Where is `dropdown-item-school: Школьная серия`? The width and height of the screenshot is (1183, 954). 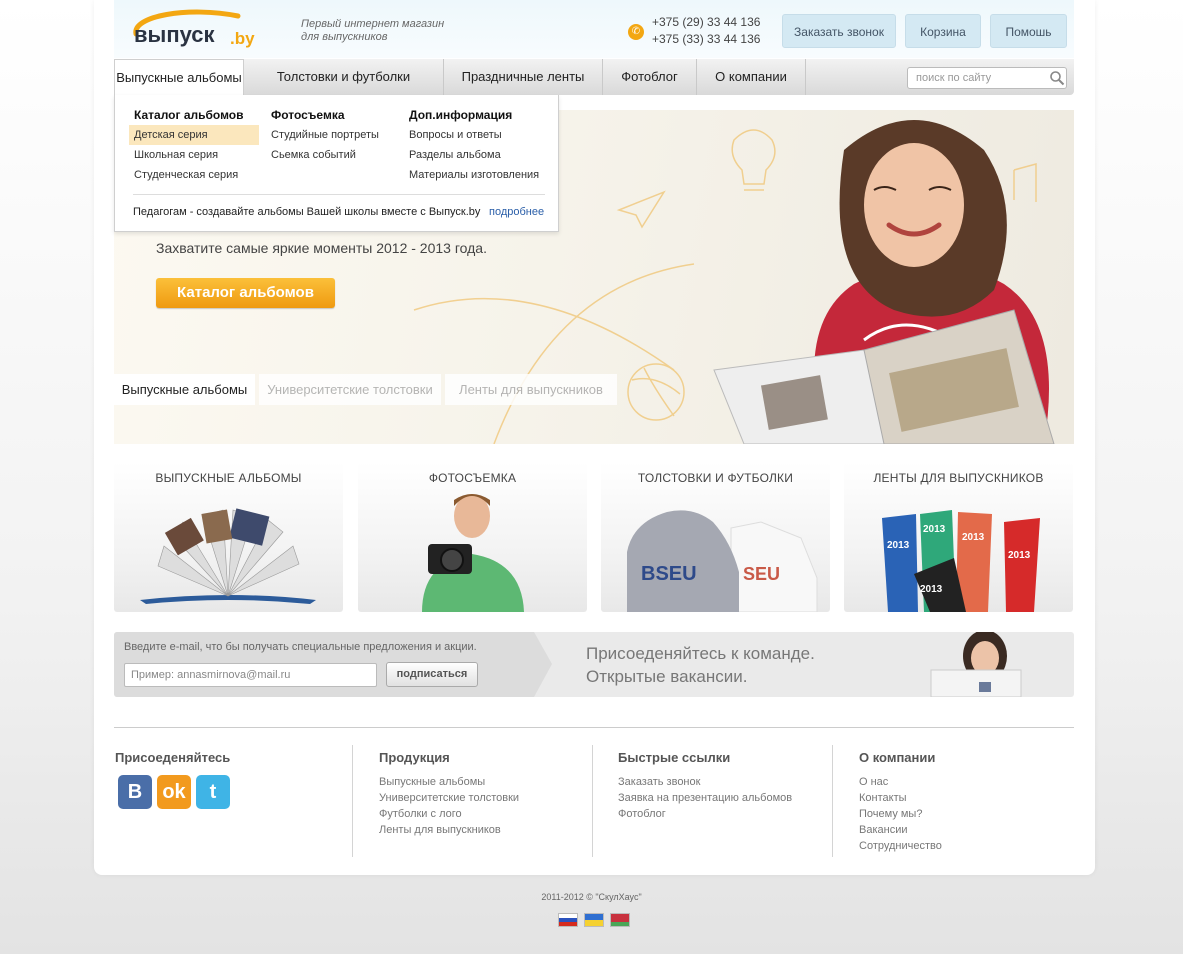 dropdown-item-school: Школьная серия is located at coordinates (194, 155).